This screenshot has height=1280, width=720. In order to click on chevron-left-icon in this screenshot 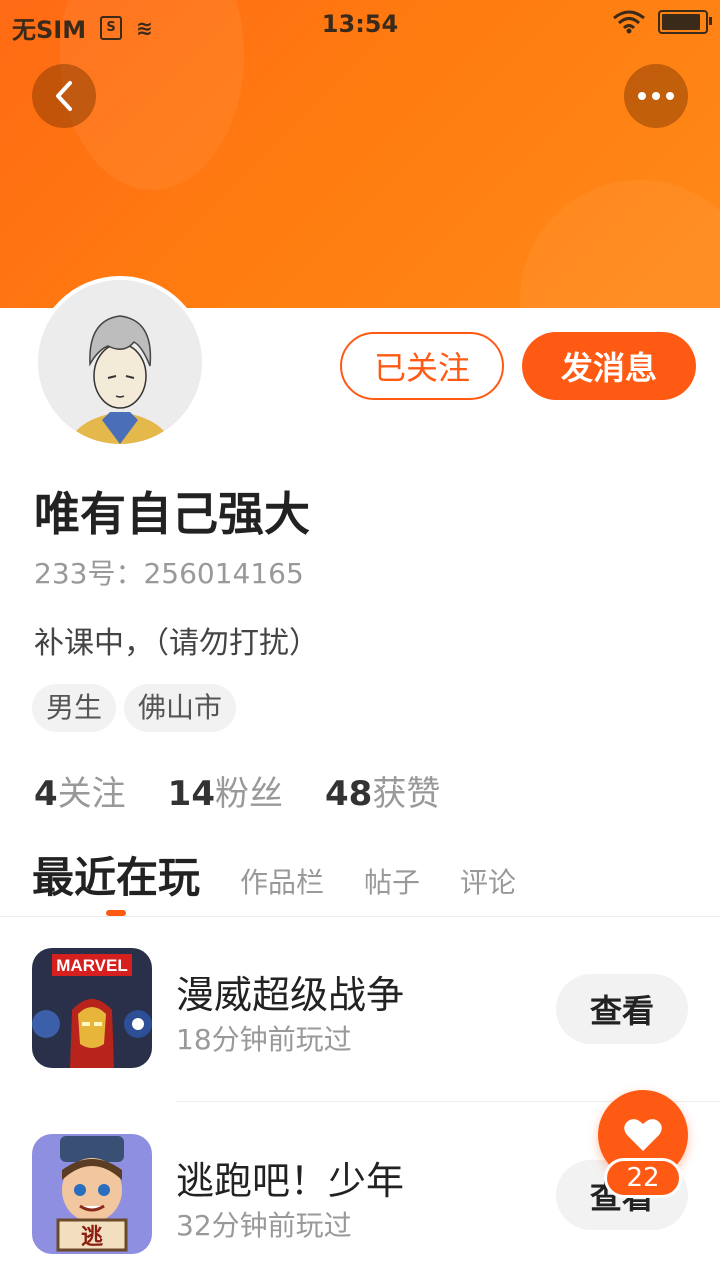, I will do `click(64, 96)`.